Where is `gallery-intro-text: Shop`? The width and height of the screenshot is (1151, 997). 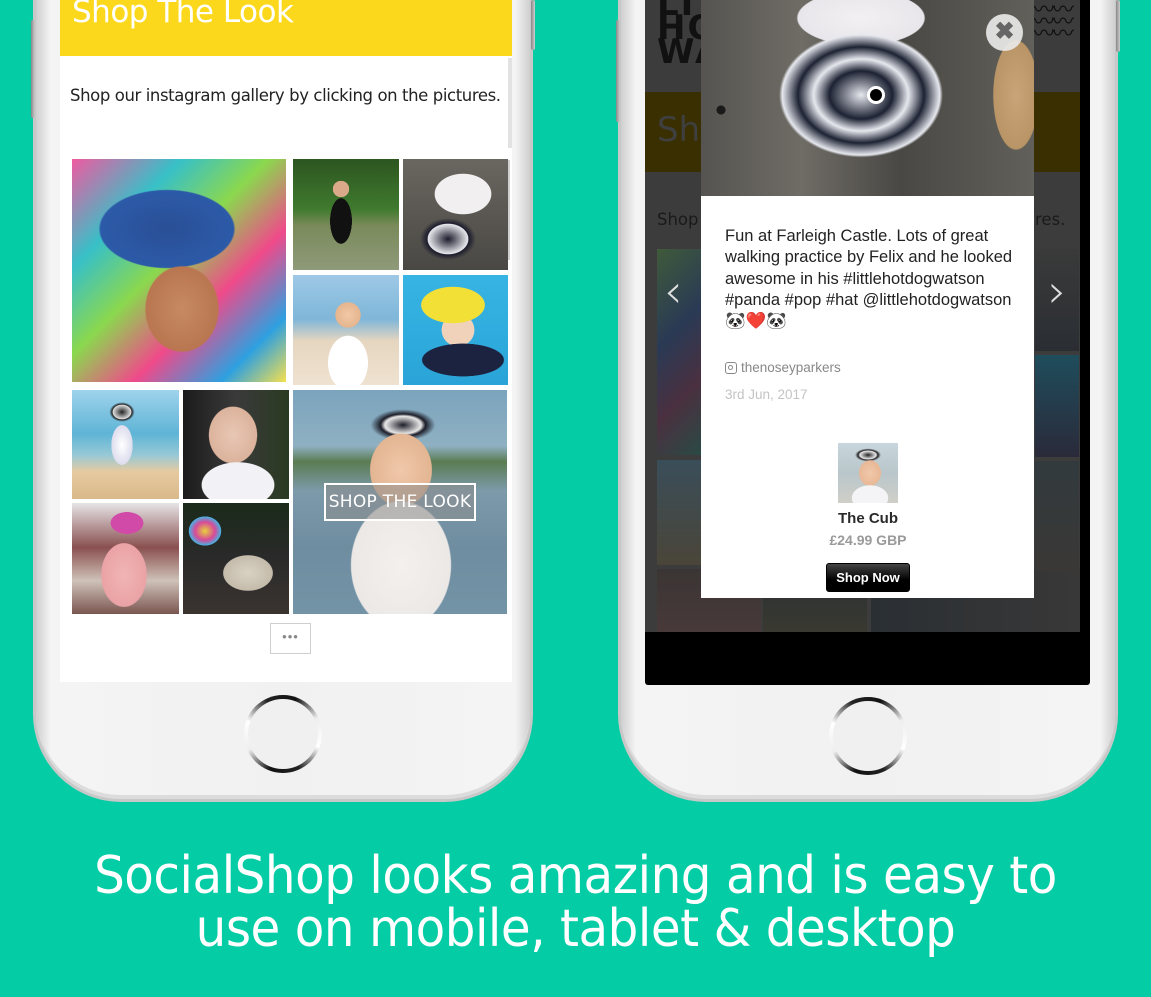
gallery-intro-text: Shop is located at coordinates (678, 219).